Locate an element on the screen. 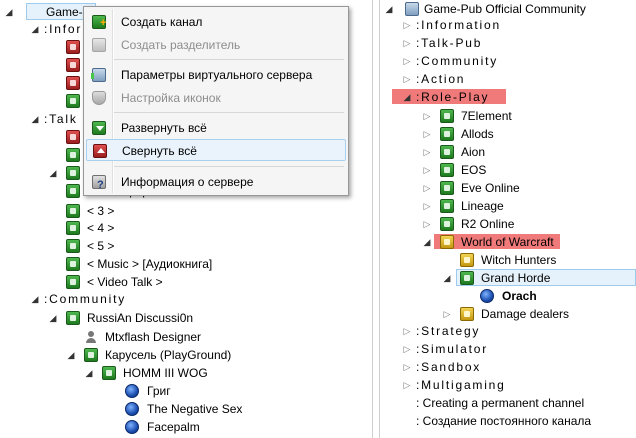 The height and width of the screenshot is (438, 636). group-label: :Community is located at coordinates (457, 61).